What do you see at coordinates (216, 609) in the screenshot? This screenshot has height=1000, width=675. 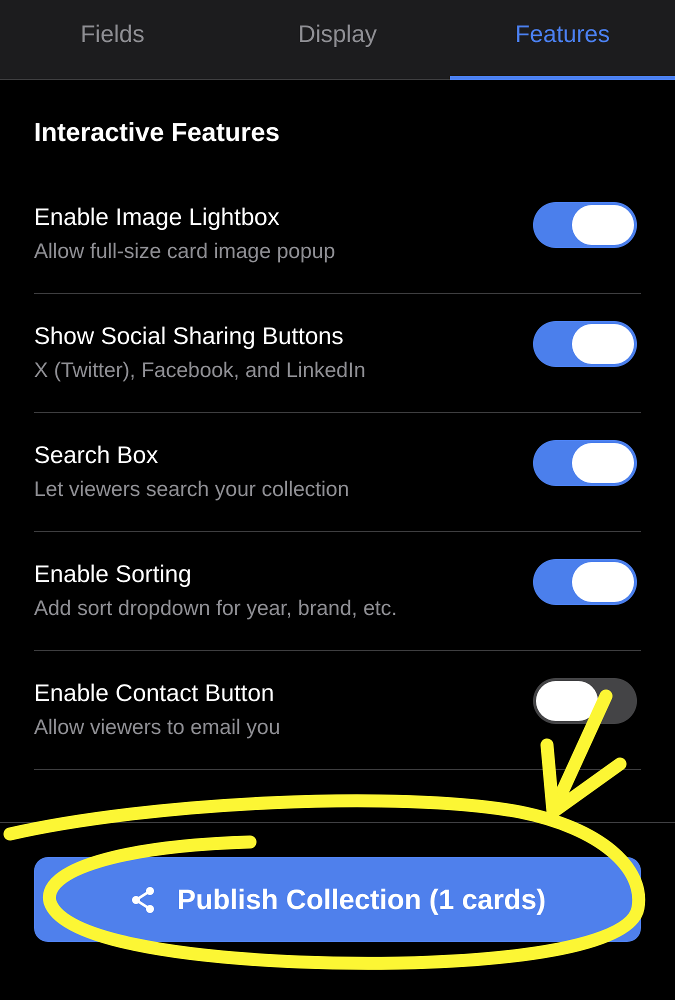 I see `setting-description: Add sort dropdown for year, brand, etc.` at bounding box center [216, 609].